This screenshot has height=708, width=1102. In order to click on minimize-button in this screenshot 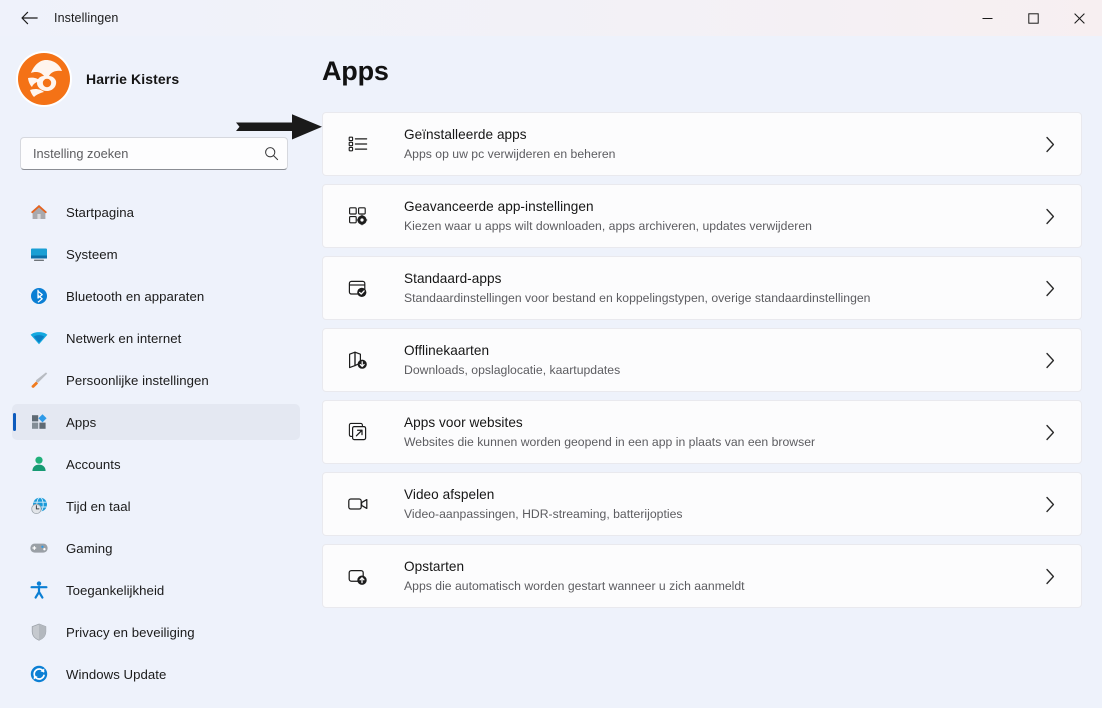, I will do `click(987, 18)`.